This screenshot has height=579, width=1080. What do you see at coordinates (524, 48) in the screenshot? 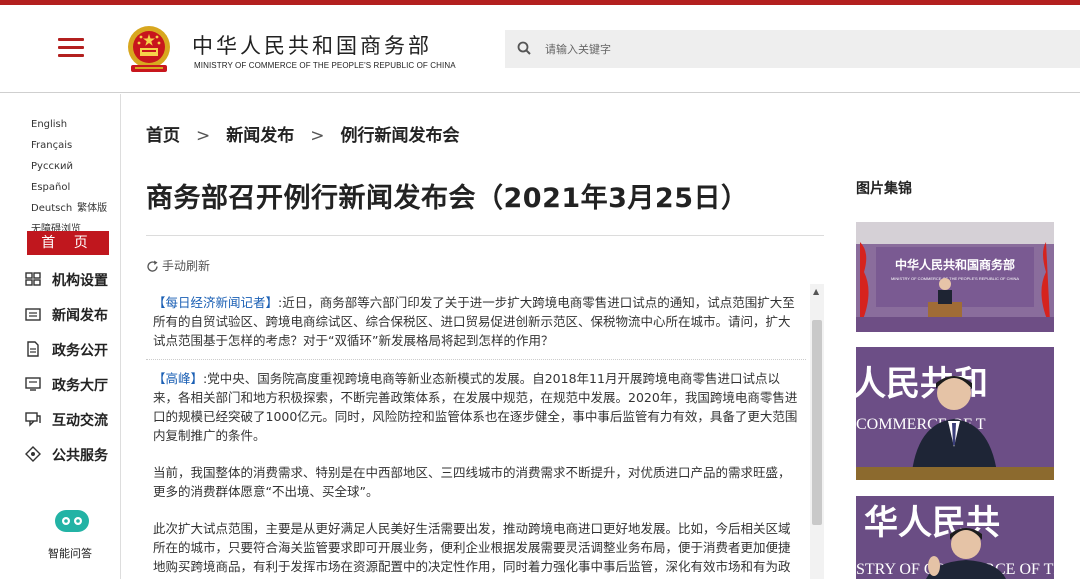
I see `search-icon` at bounding box center [524, 48].